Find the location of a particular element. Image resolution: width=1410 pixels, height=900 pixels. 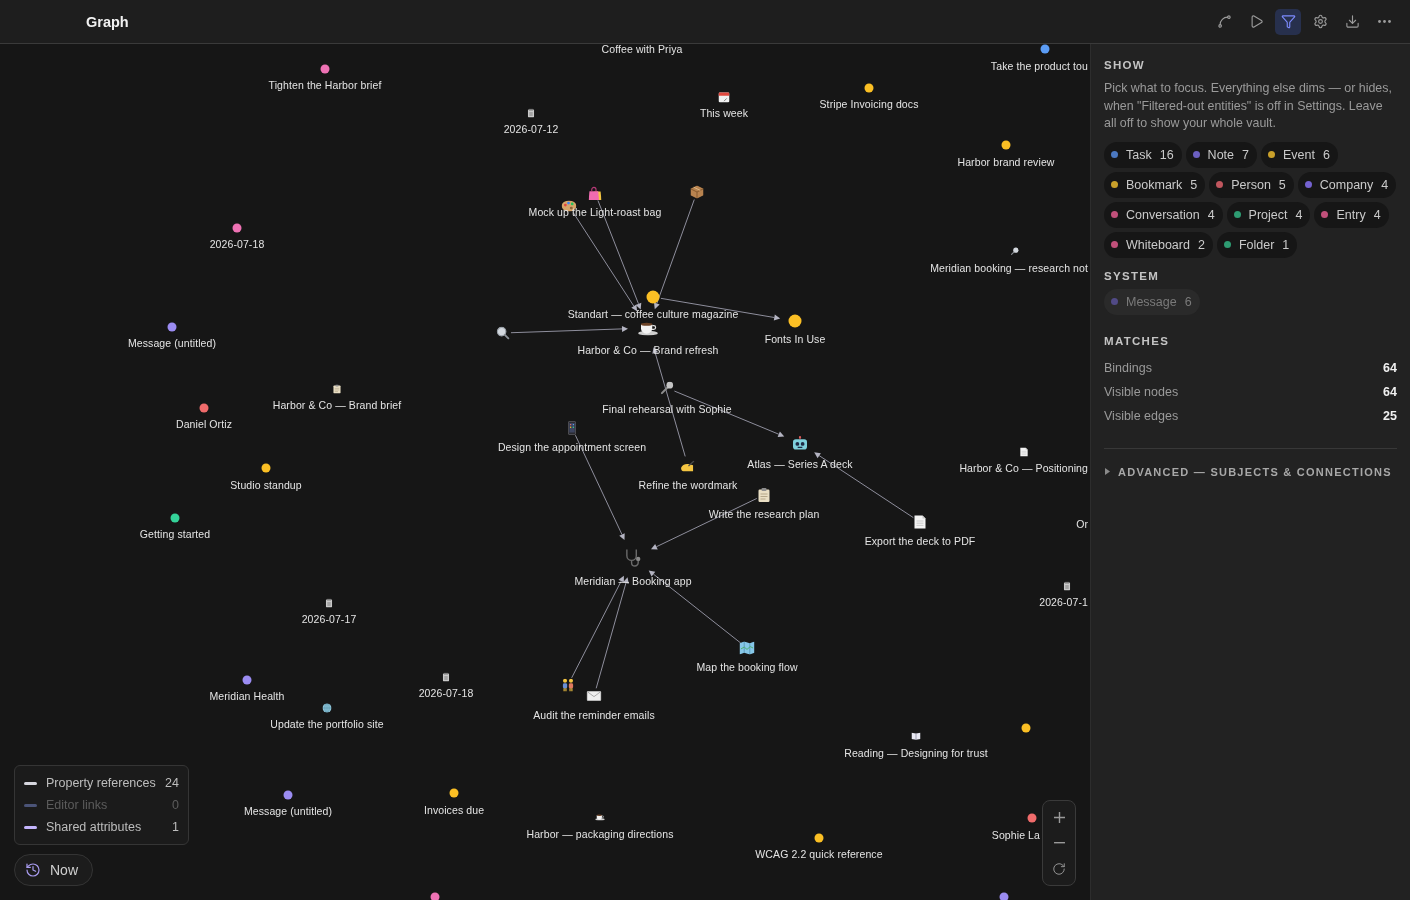

type-filter-chip: Project 4 is located at coordinates (1268, 214).